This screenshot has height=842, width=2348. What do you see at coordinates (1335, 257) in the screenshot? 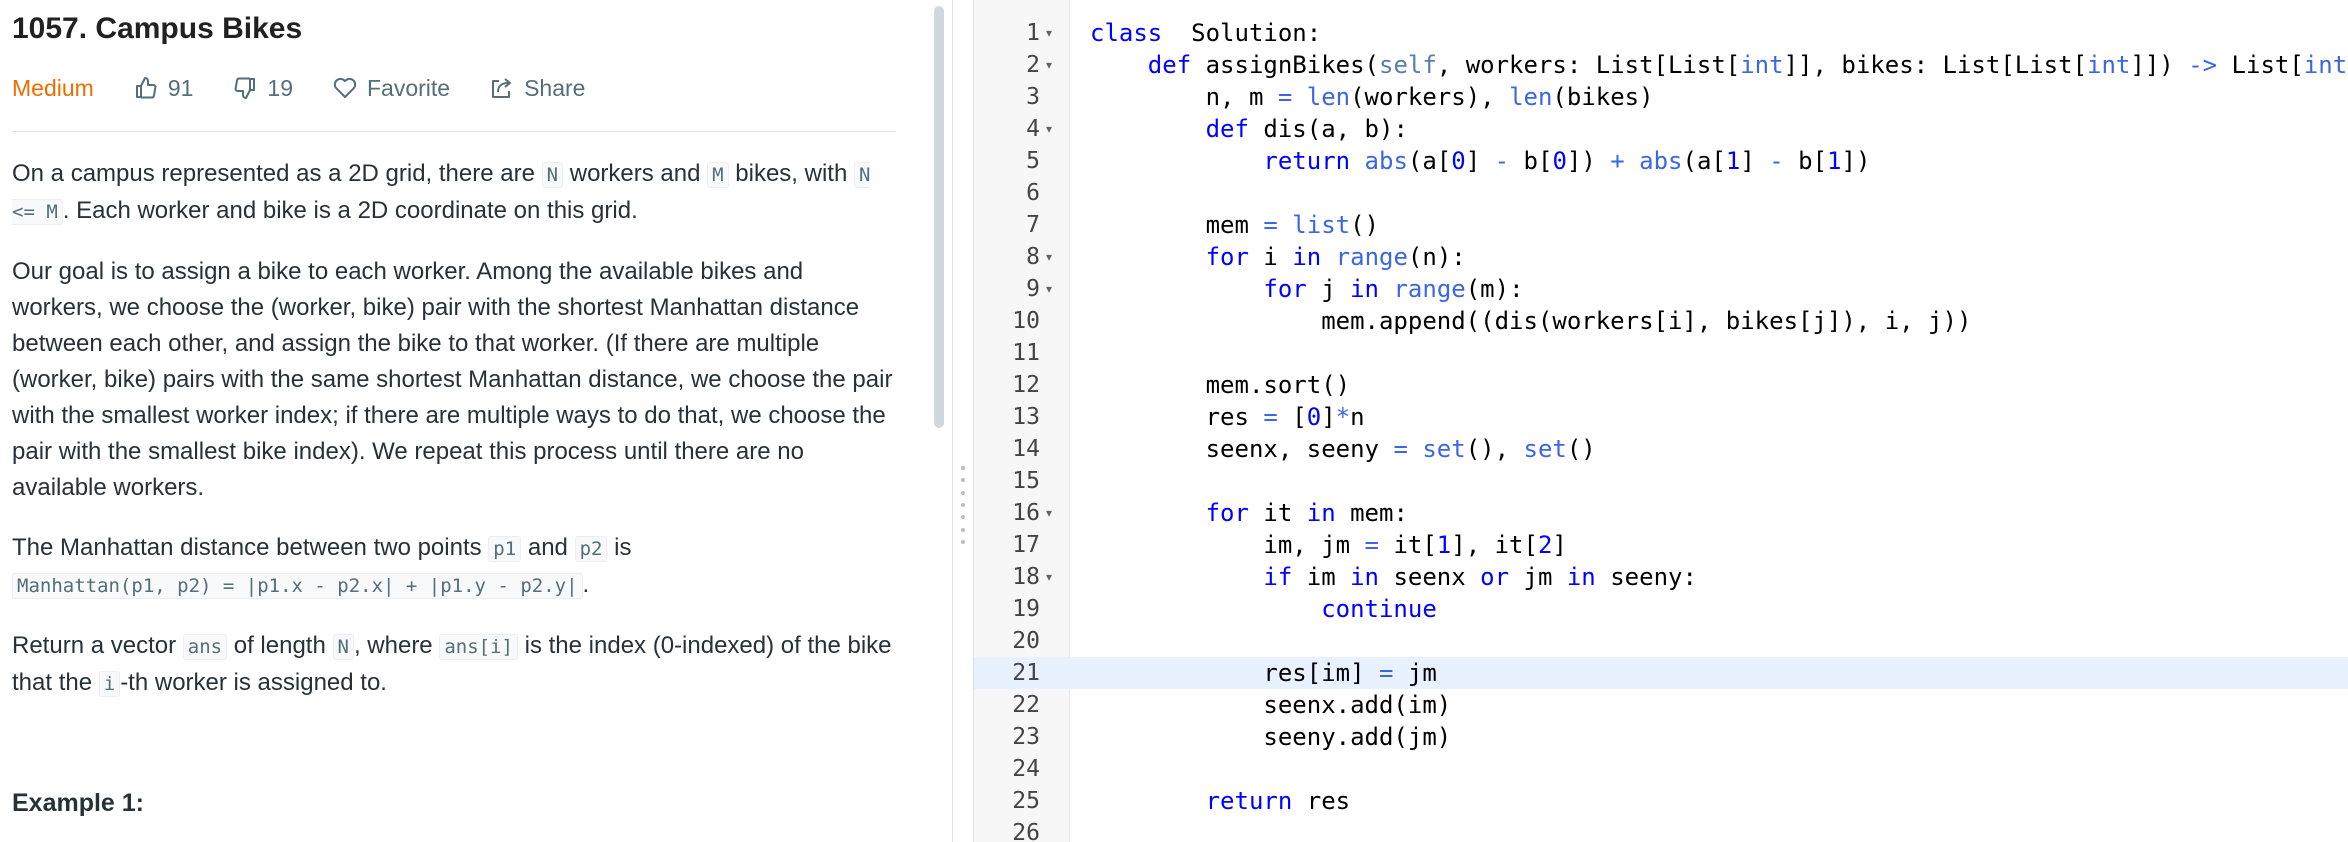
I see `code-text: for i in range(n):` at bounding box center [1335, 257].